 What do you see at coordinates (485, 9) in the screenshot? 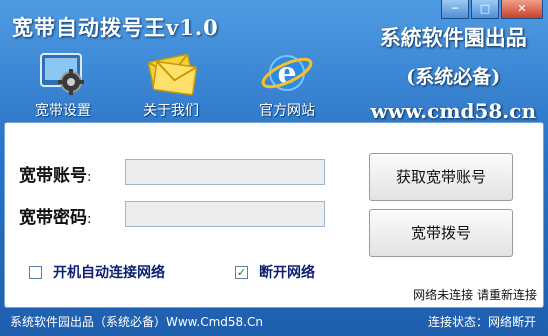
I see `maximize-button: □` at bounding box center [485, 9].